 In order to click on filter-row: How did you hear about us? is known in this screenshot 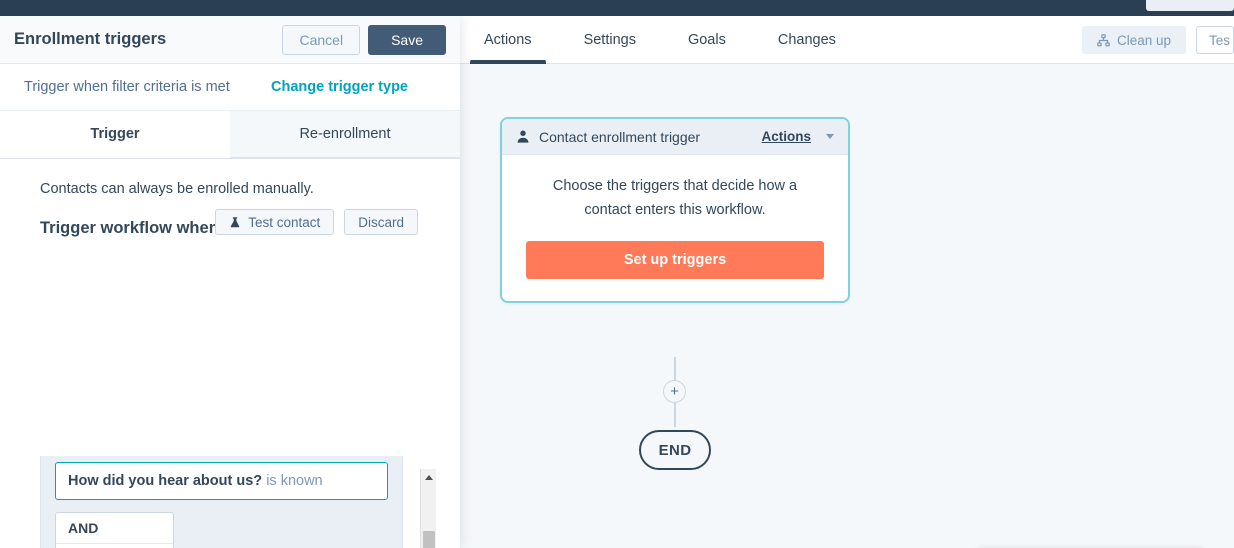, I will do `click(221, 481)`.